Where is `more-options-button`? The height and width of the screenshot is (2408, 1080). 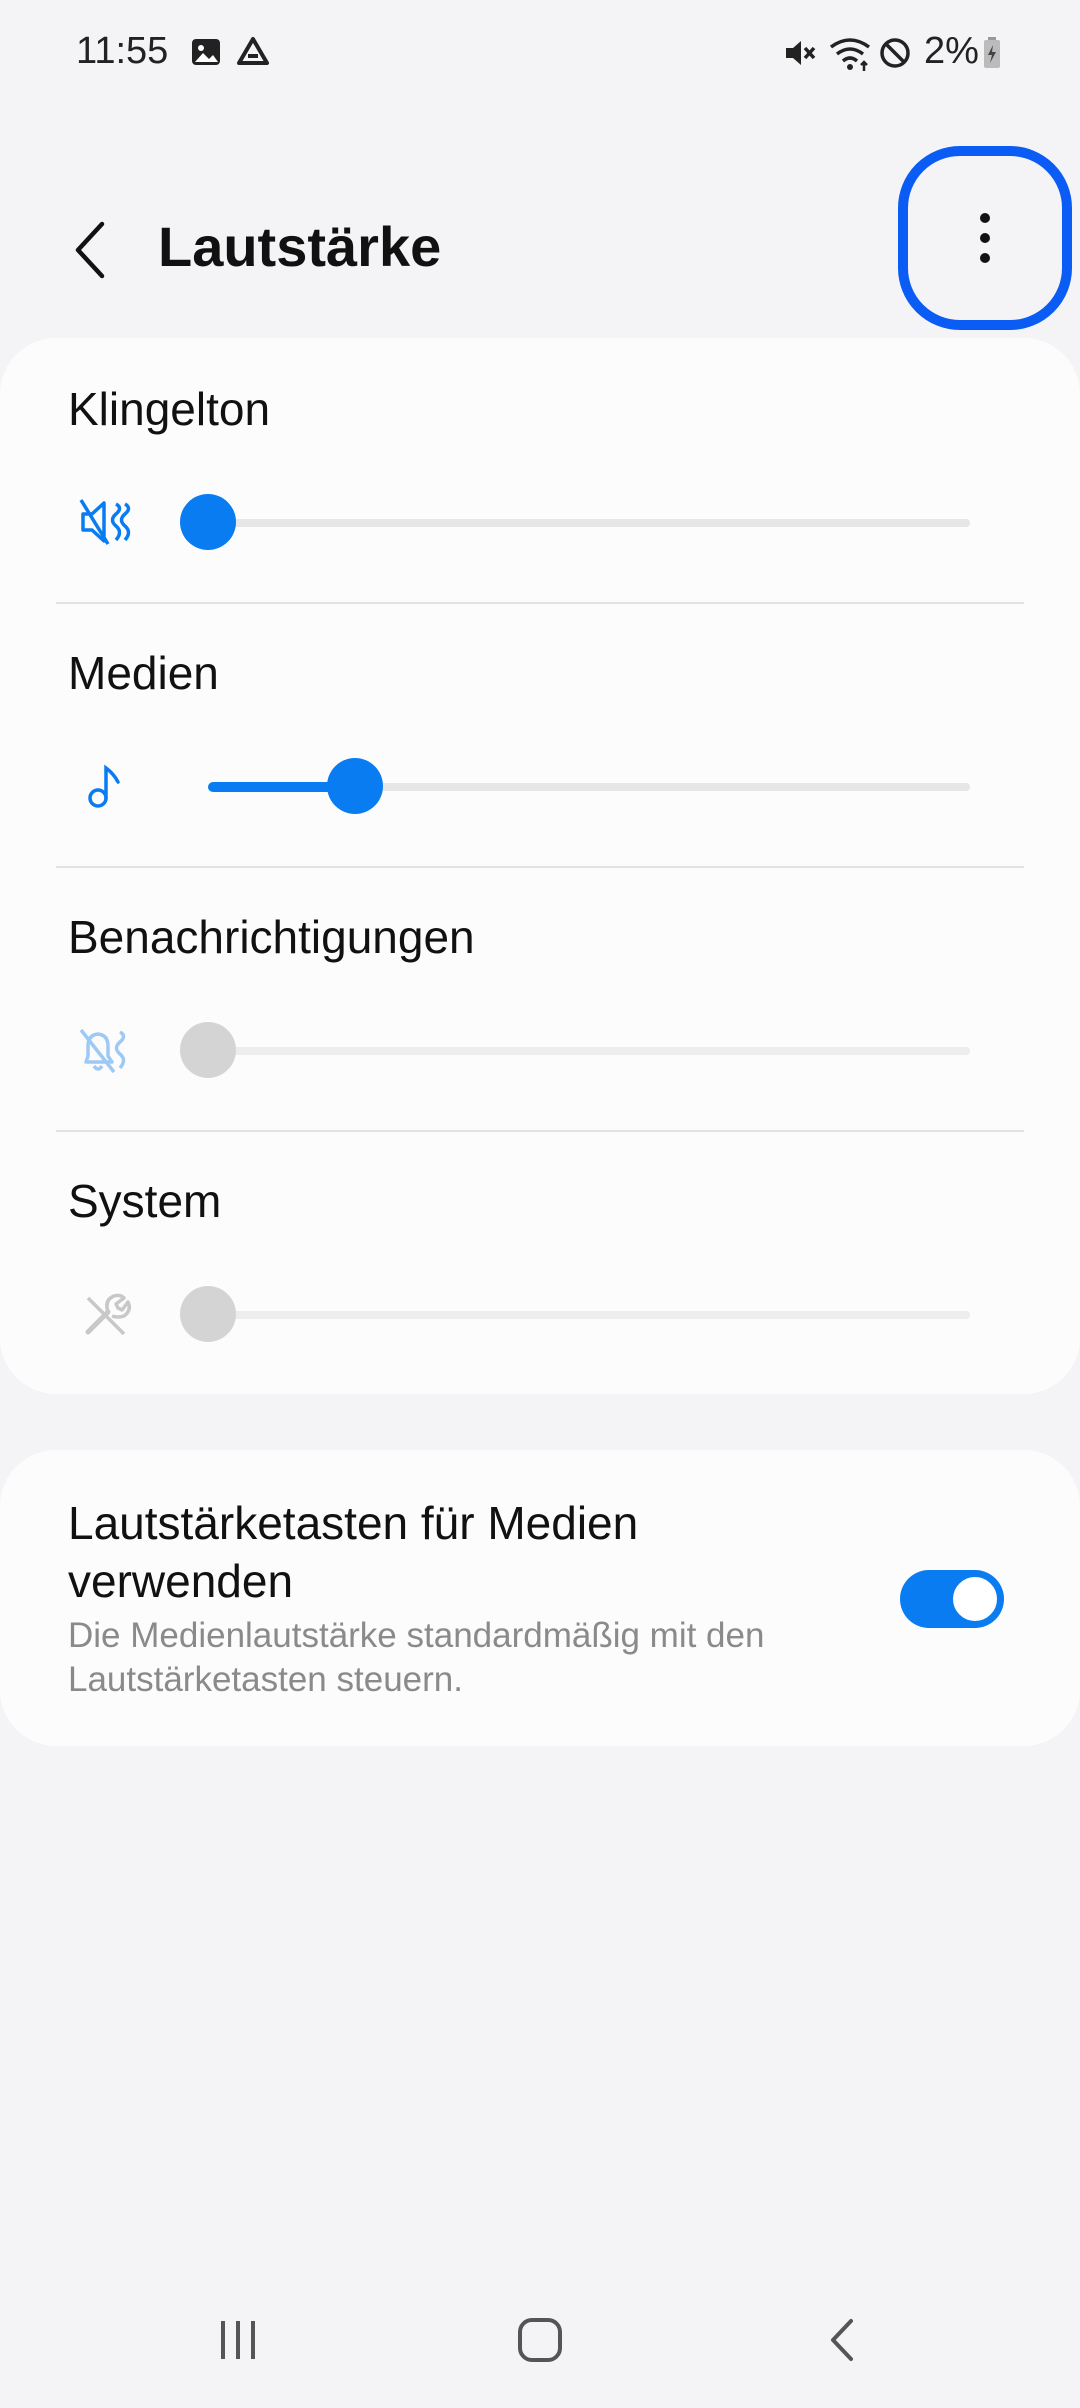 more-options-button is located at coordinates (985, 238).